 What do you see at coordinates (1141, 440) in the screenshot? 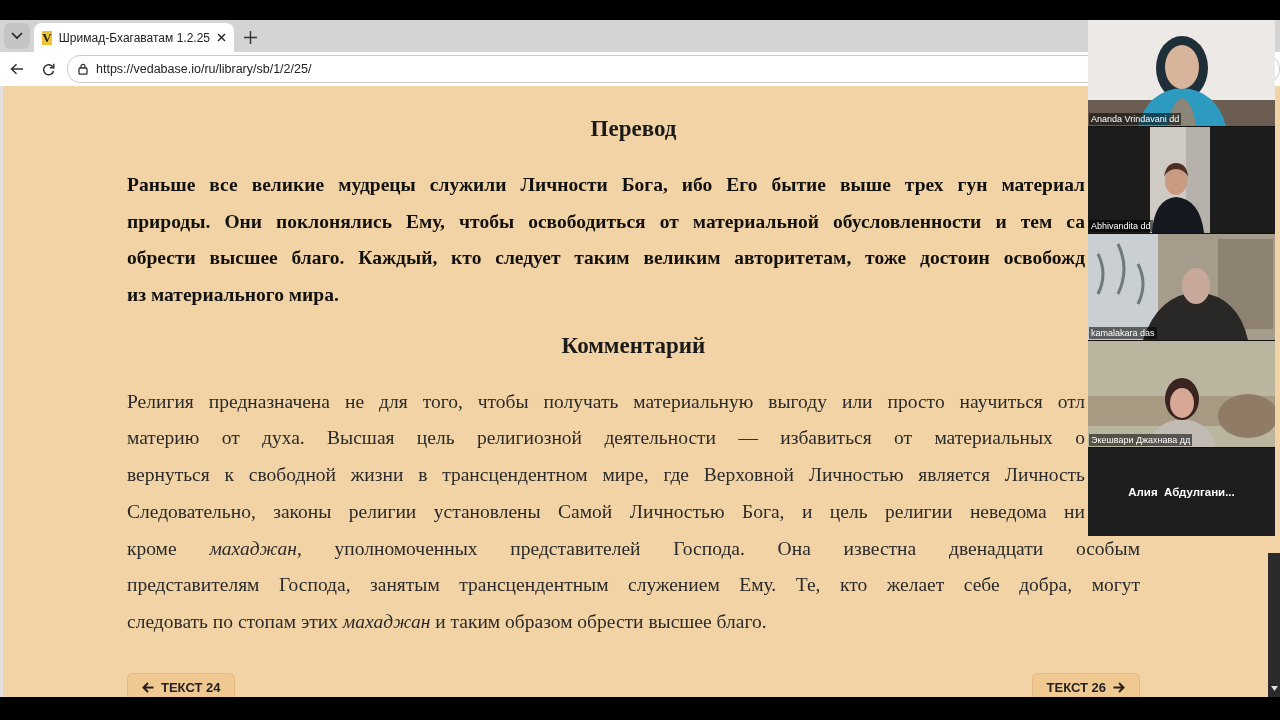
I see `participant-name: Экешвари Джахнава дд` at bounding box center [1141, 440].